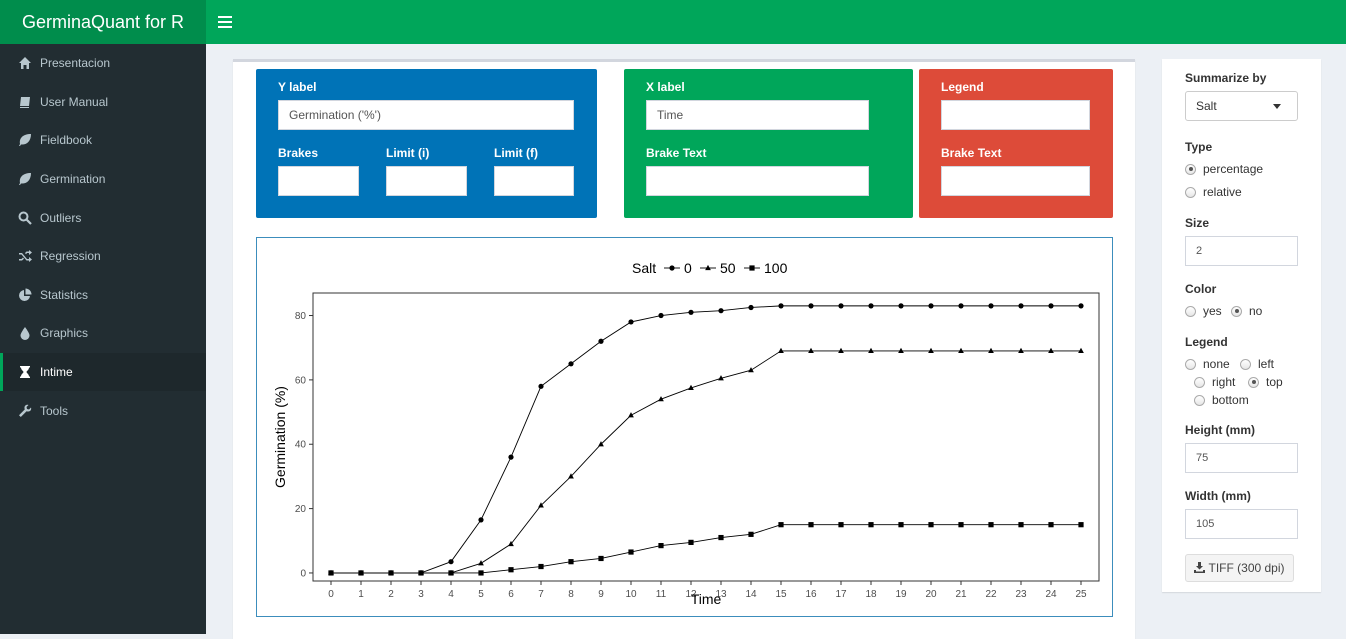 This screenshot has width=1346, height=639. What do you see at coordinates (298, 153) in the screenshot?
I see `brakes-label: Brakes` at bounding box center [298, 153].